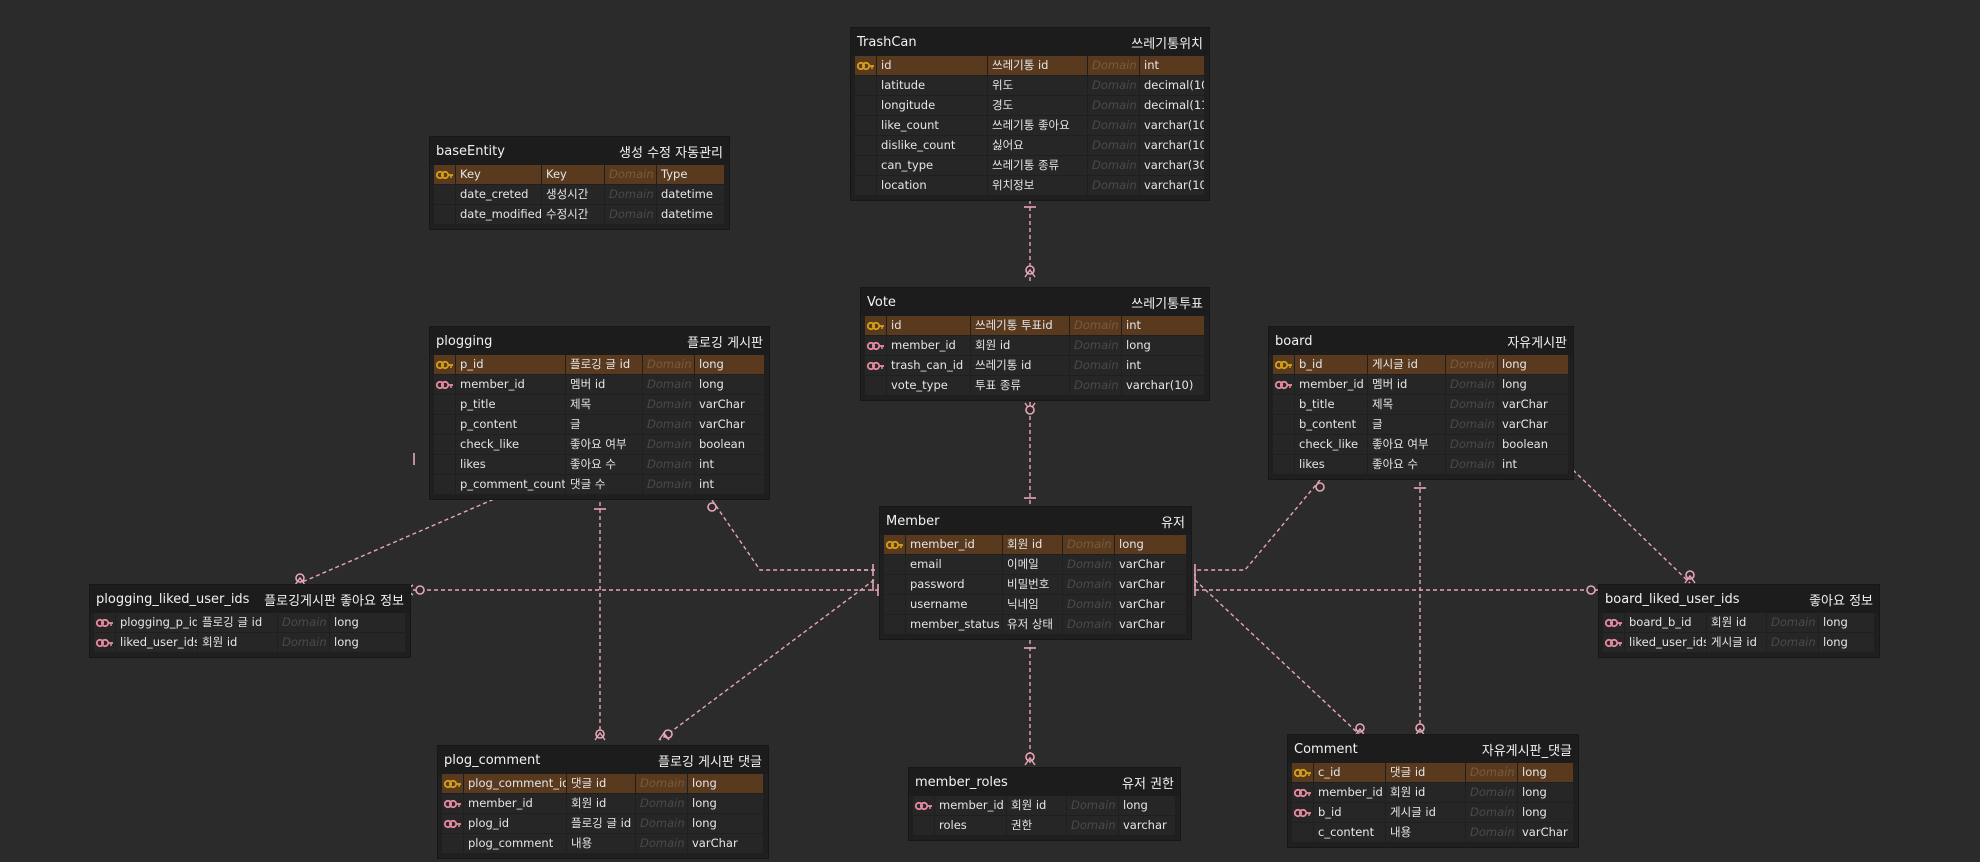  What do you see at coordinates (599, 364) in the screenshot?
I see `attribute-row: p_id 플로깅 글 id Domain long` at bounding box center [599, 364].